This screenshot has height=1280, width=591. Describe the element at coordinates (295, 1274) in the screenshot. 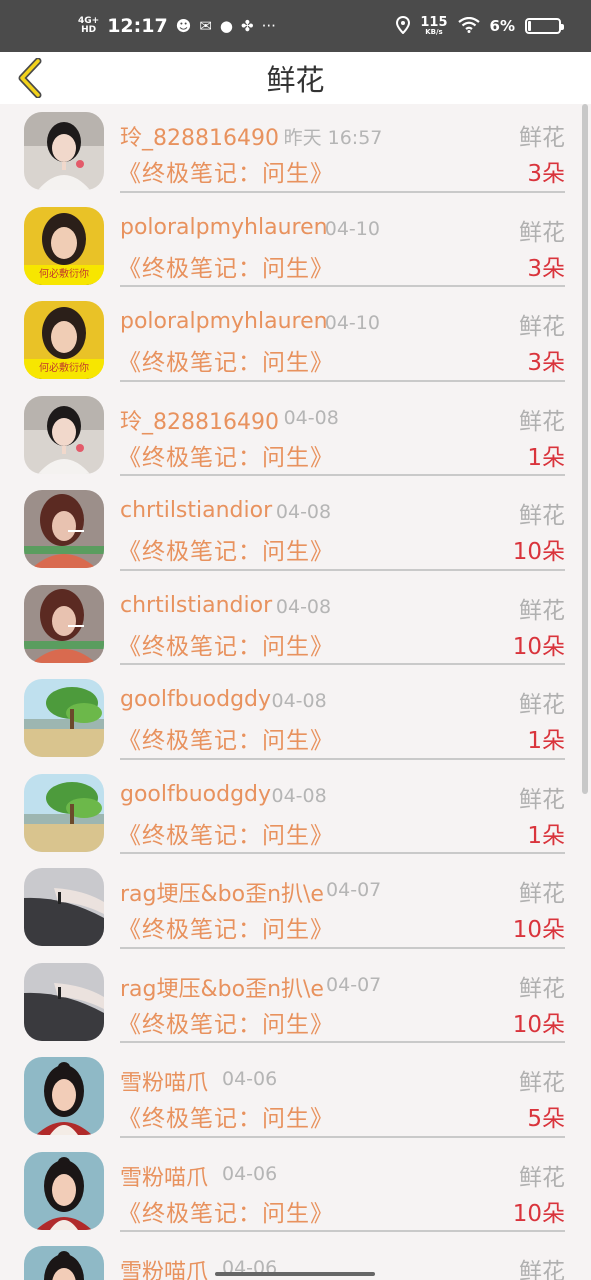

I see `home-indicator` at that location.